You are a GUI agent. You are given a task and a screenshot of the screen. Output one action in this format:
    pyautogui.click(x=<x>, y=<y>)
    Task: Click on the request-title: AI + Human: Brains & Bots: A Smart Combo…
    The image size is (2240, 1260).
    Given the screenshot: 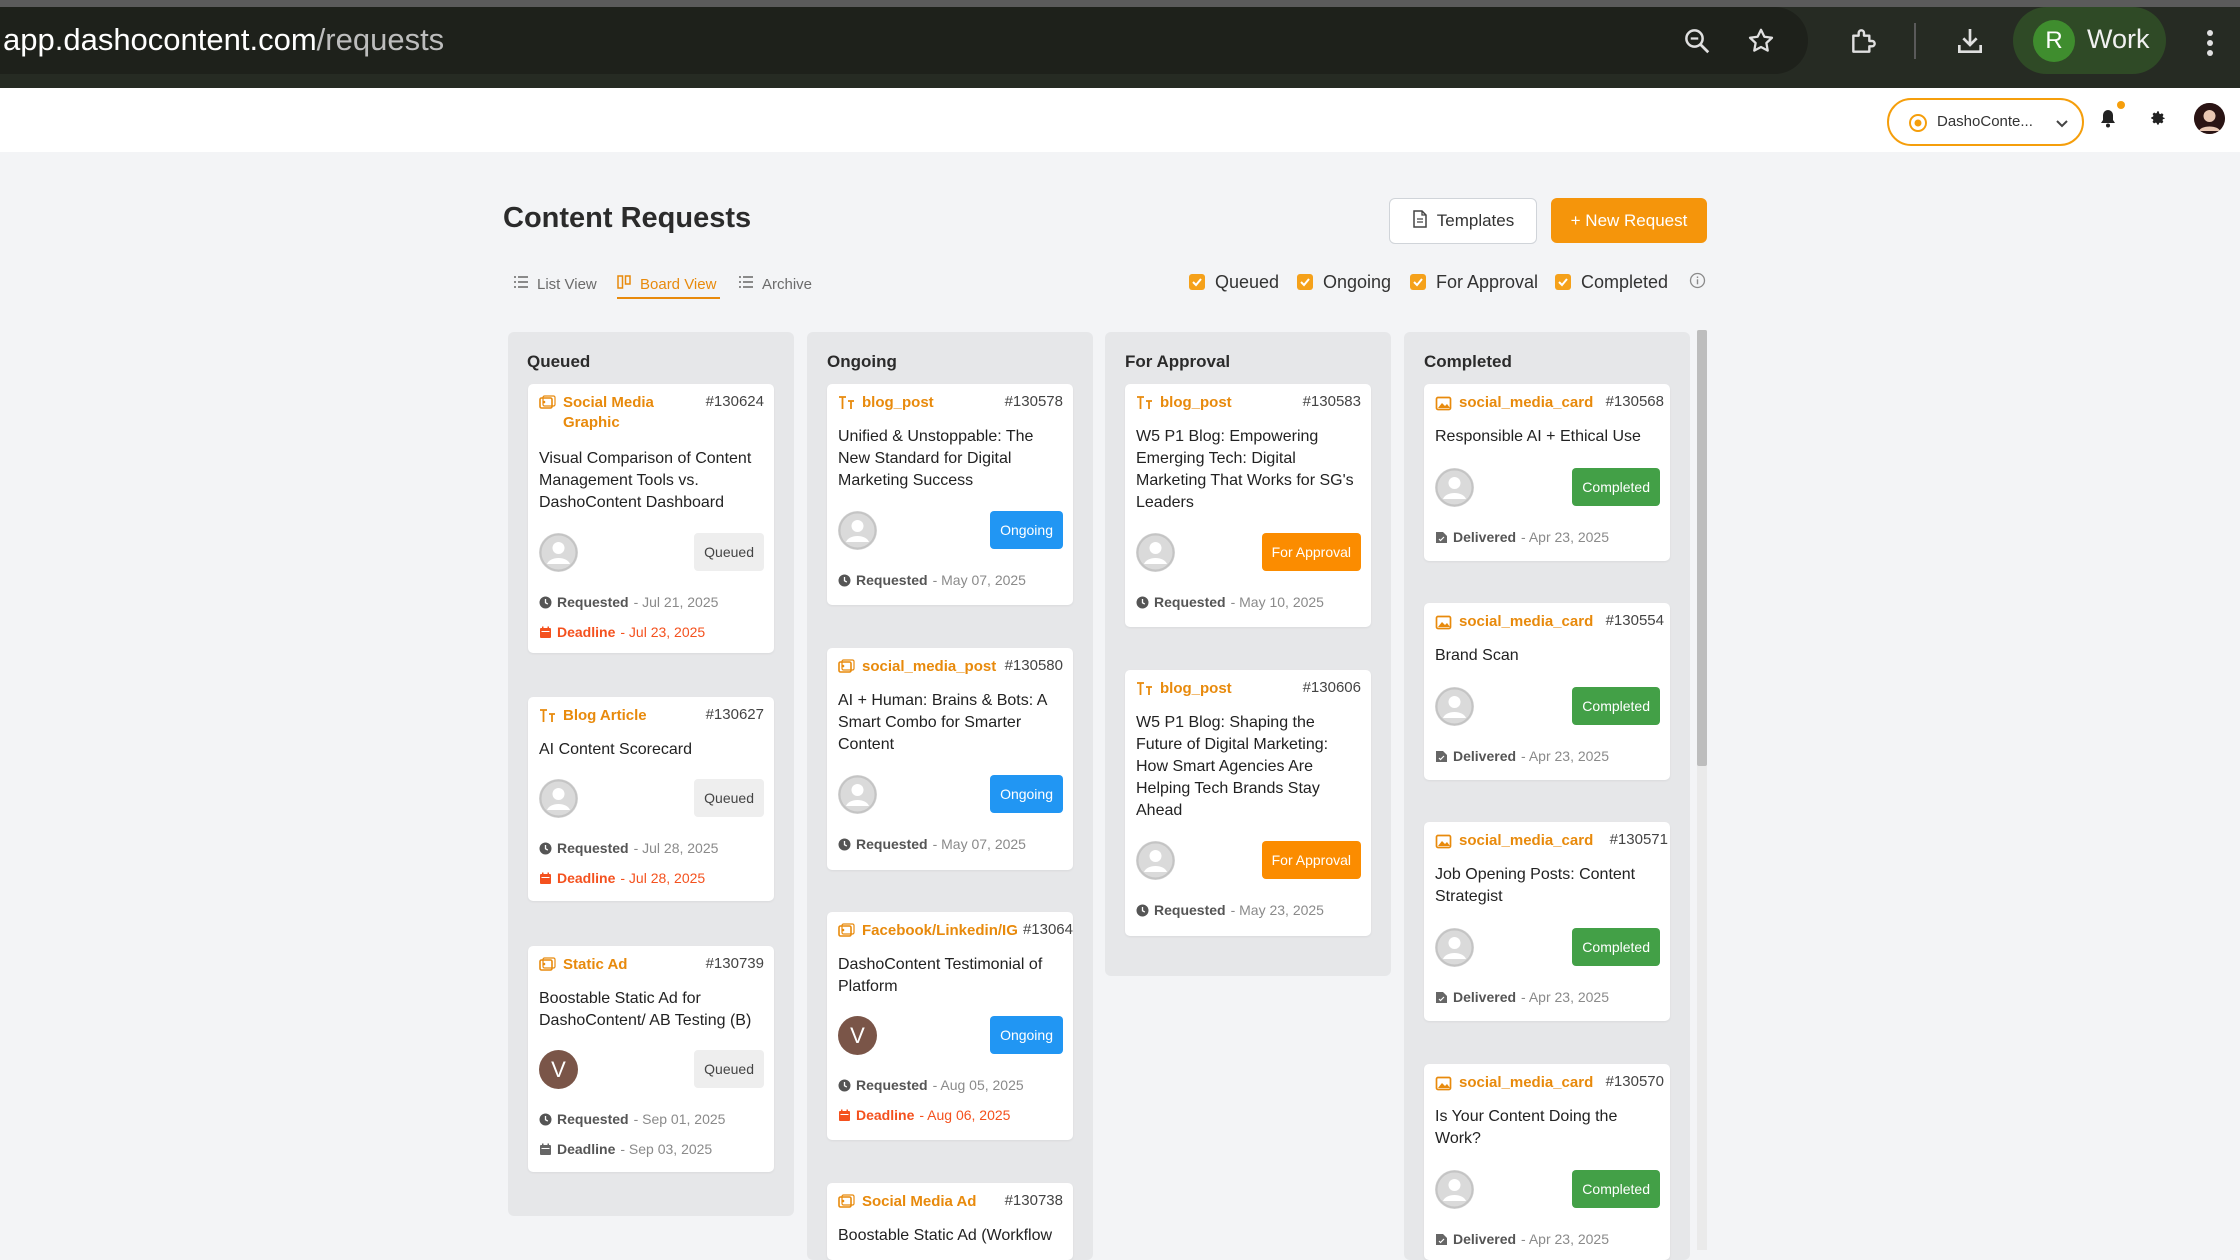 What is the action you would take?
    pyautogui.click(x=942, y=722)
    